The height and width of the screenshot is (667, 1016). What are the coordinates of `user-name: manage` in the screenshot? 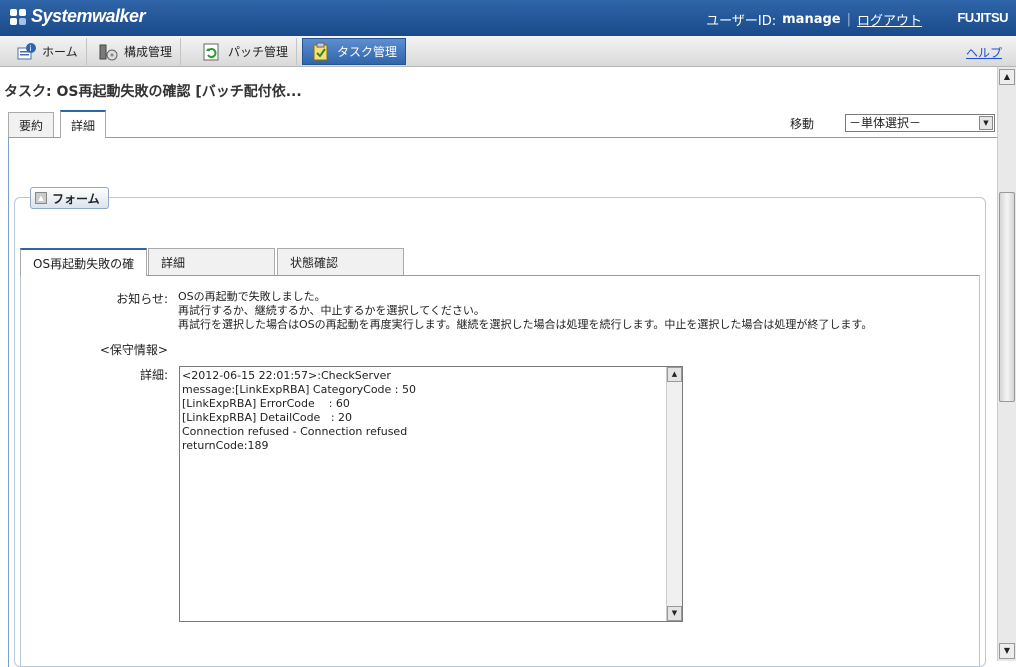 It's located at (811, 19).